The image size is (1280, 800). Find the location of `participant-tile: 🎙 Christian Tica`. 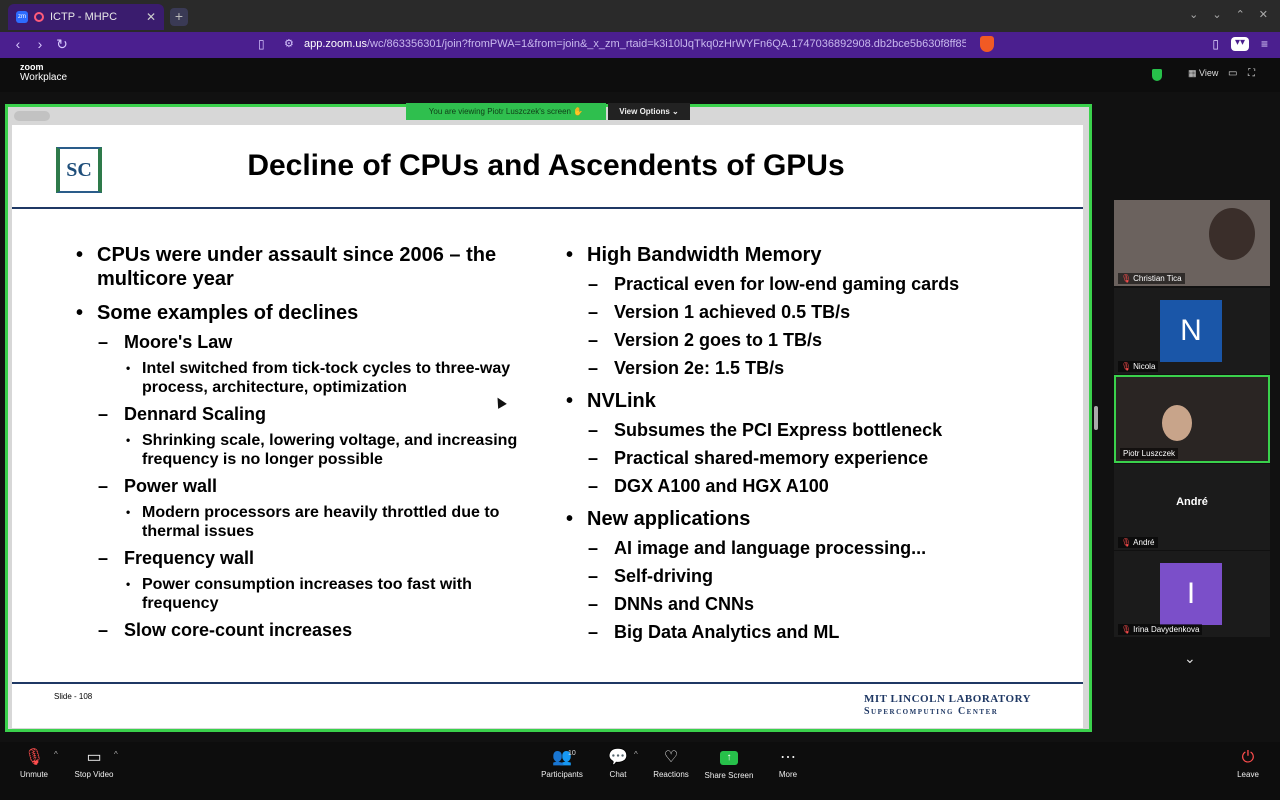

participant-tile: 🎙 Christian Tica is located at coordinates (1192, 243).